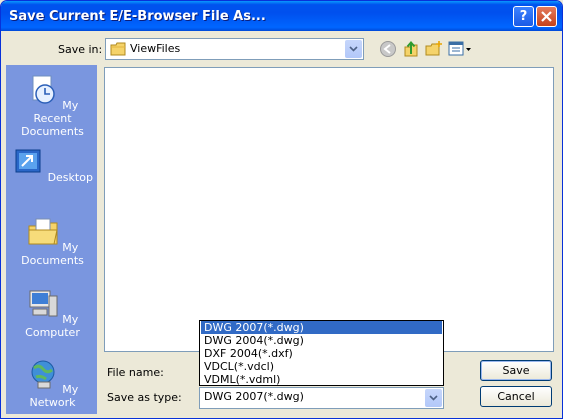  Describe the element at coordinates (411, 49) in the screenshot. I see `up-folder-icon` at that location.